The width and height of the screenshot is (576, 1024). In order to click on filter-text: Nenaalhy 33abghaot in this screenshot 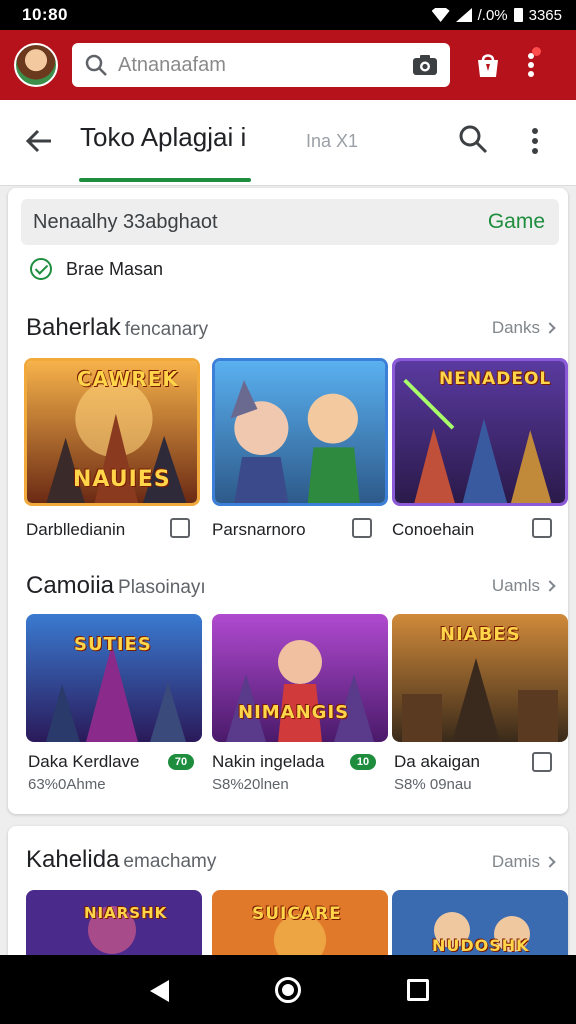, I will do `click(125, 221)`.